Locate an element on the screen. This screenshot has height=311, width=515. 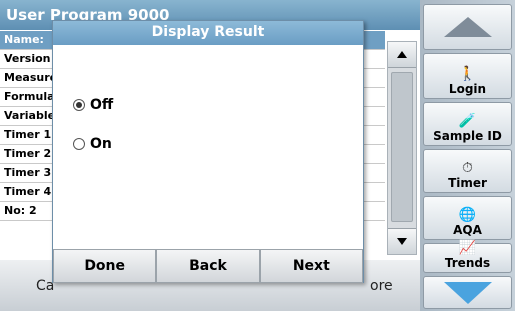
dialog-title: Display Result is located at coordinates (208, 33).